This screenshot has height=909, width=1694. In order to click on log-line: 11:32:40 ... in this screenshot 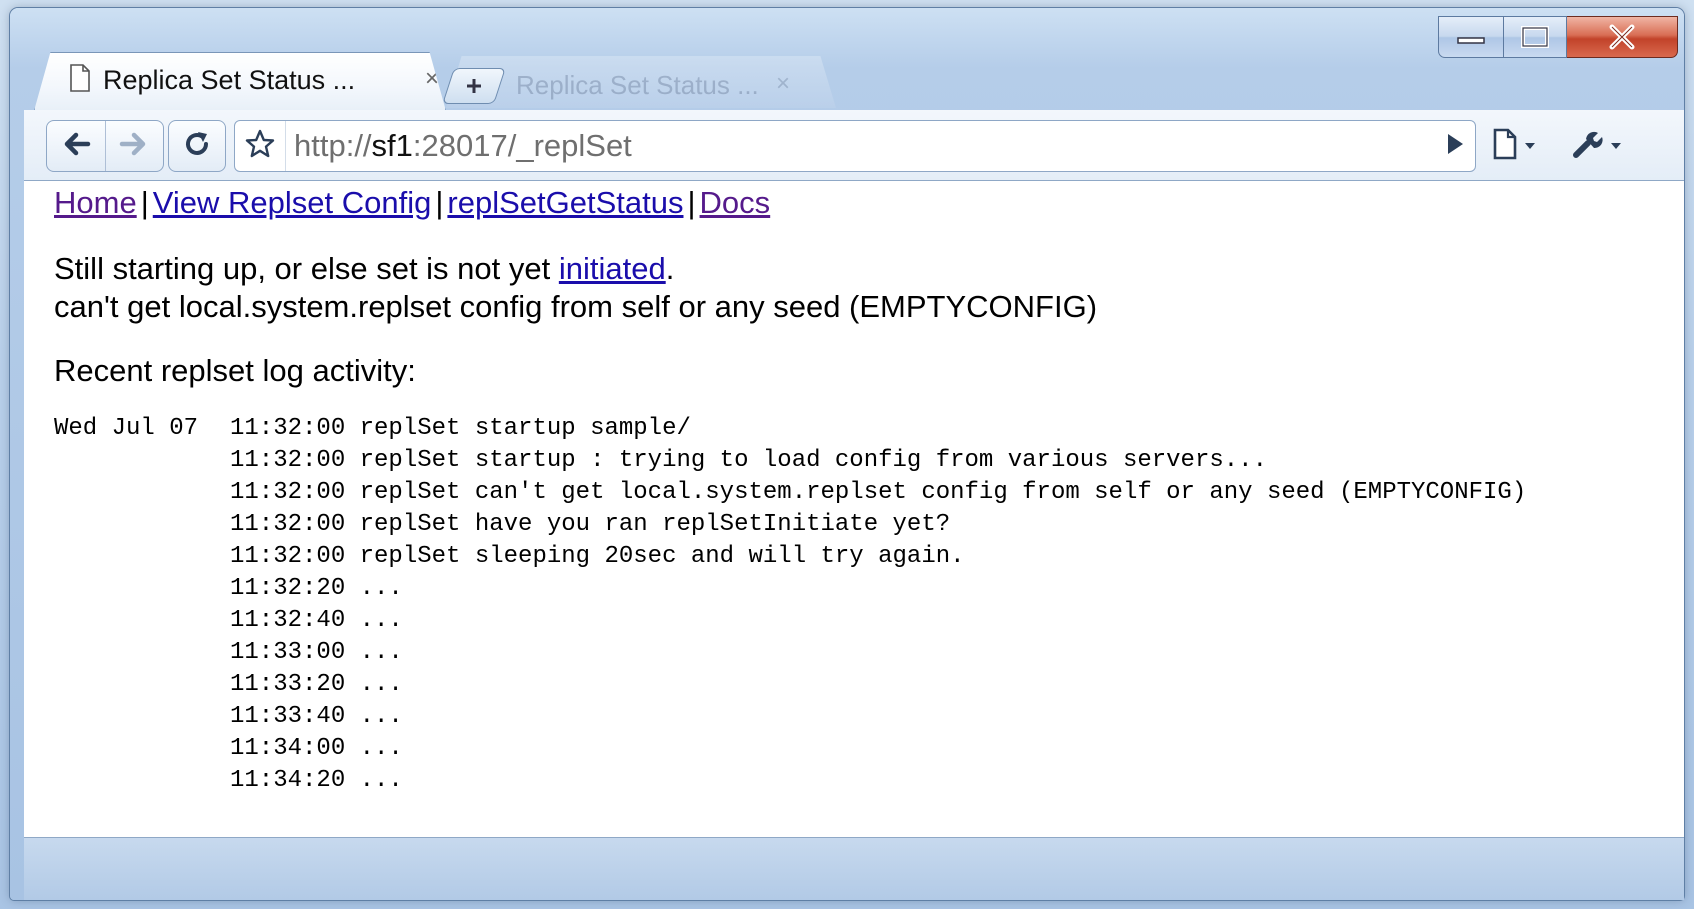, I will do `click(790, 621)`.